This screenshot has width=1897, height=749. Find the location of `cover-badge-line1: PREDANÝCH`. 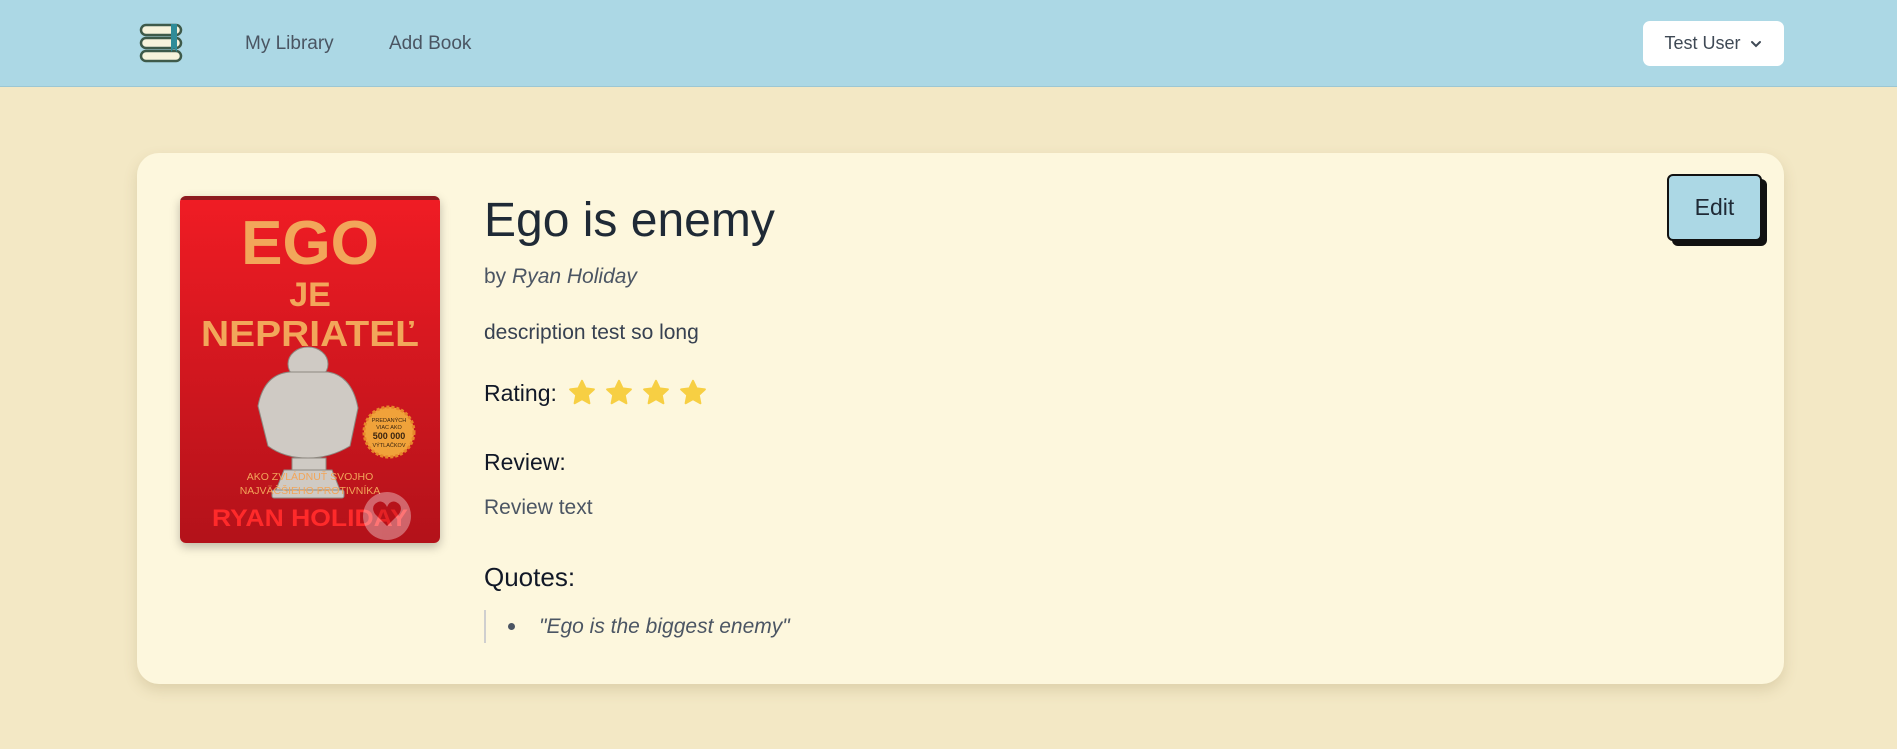

cover-badge-line1: PREDANÝCH is located at coordinates (389, 420).